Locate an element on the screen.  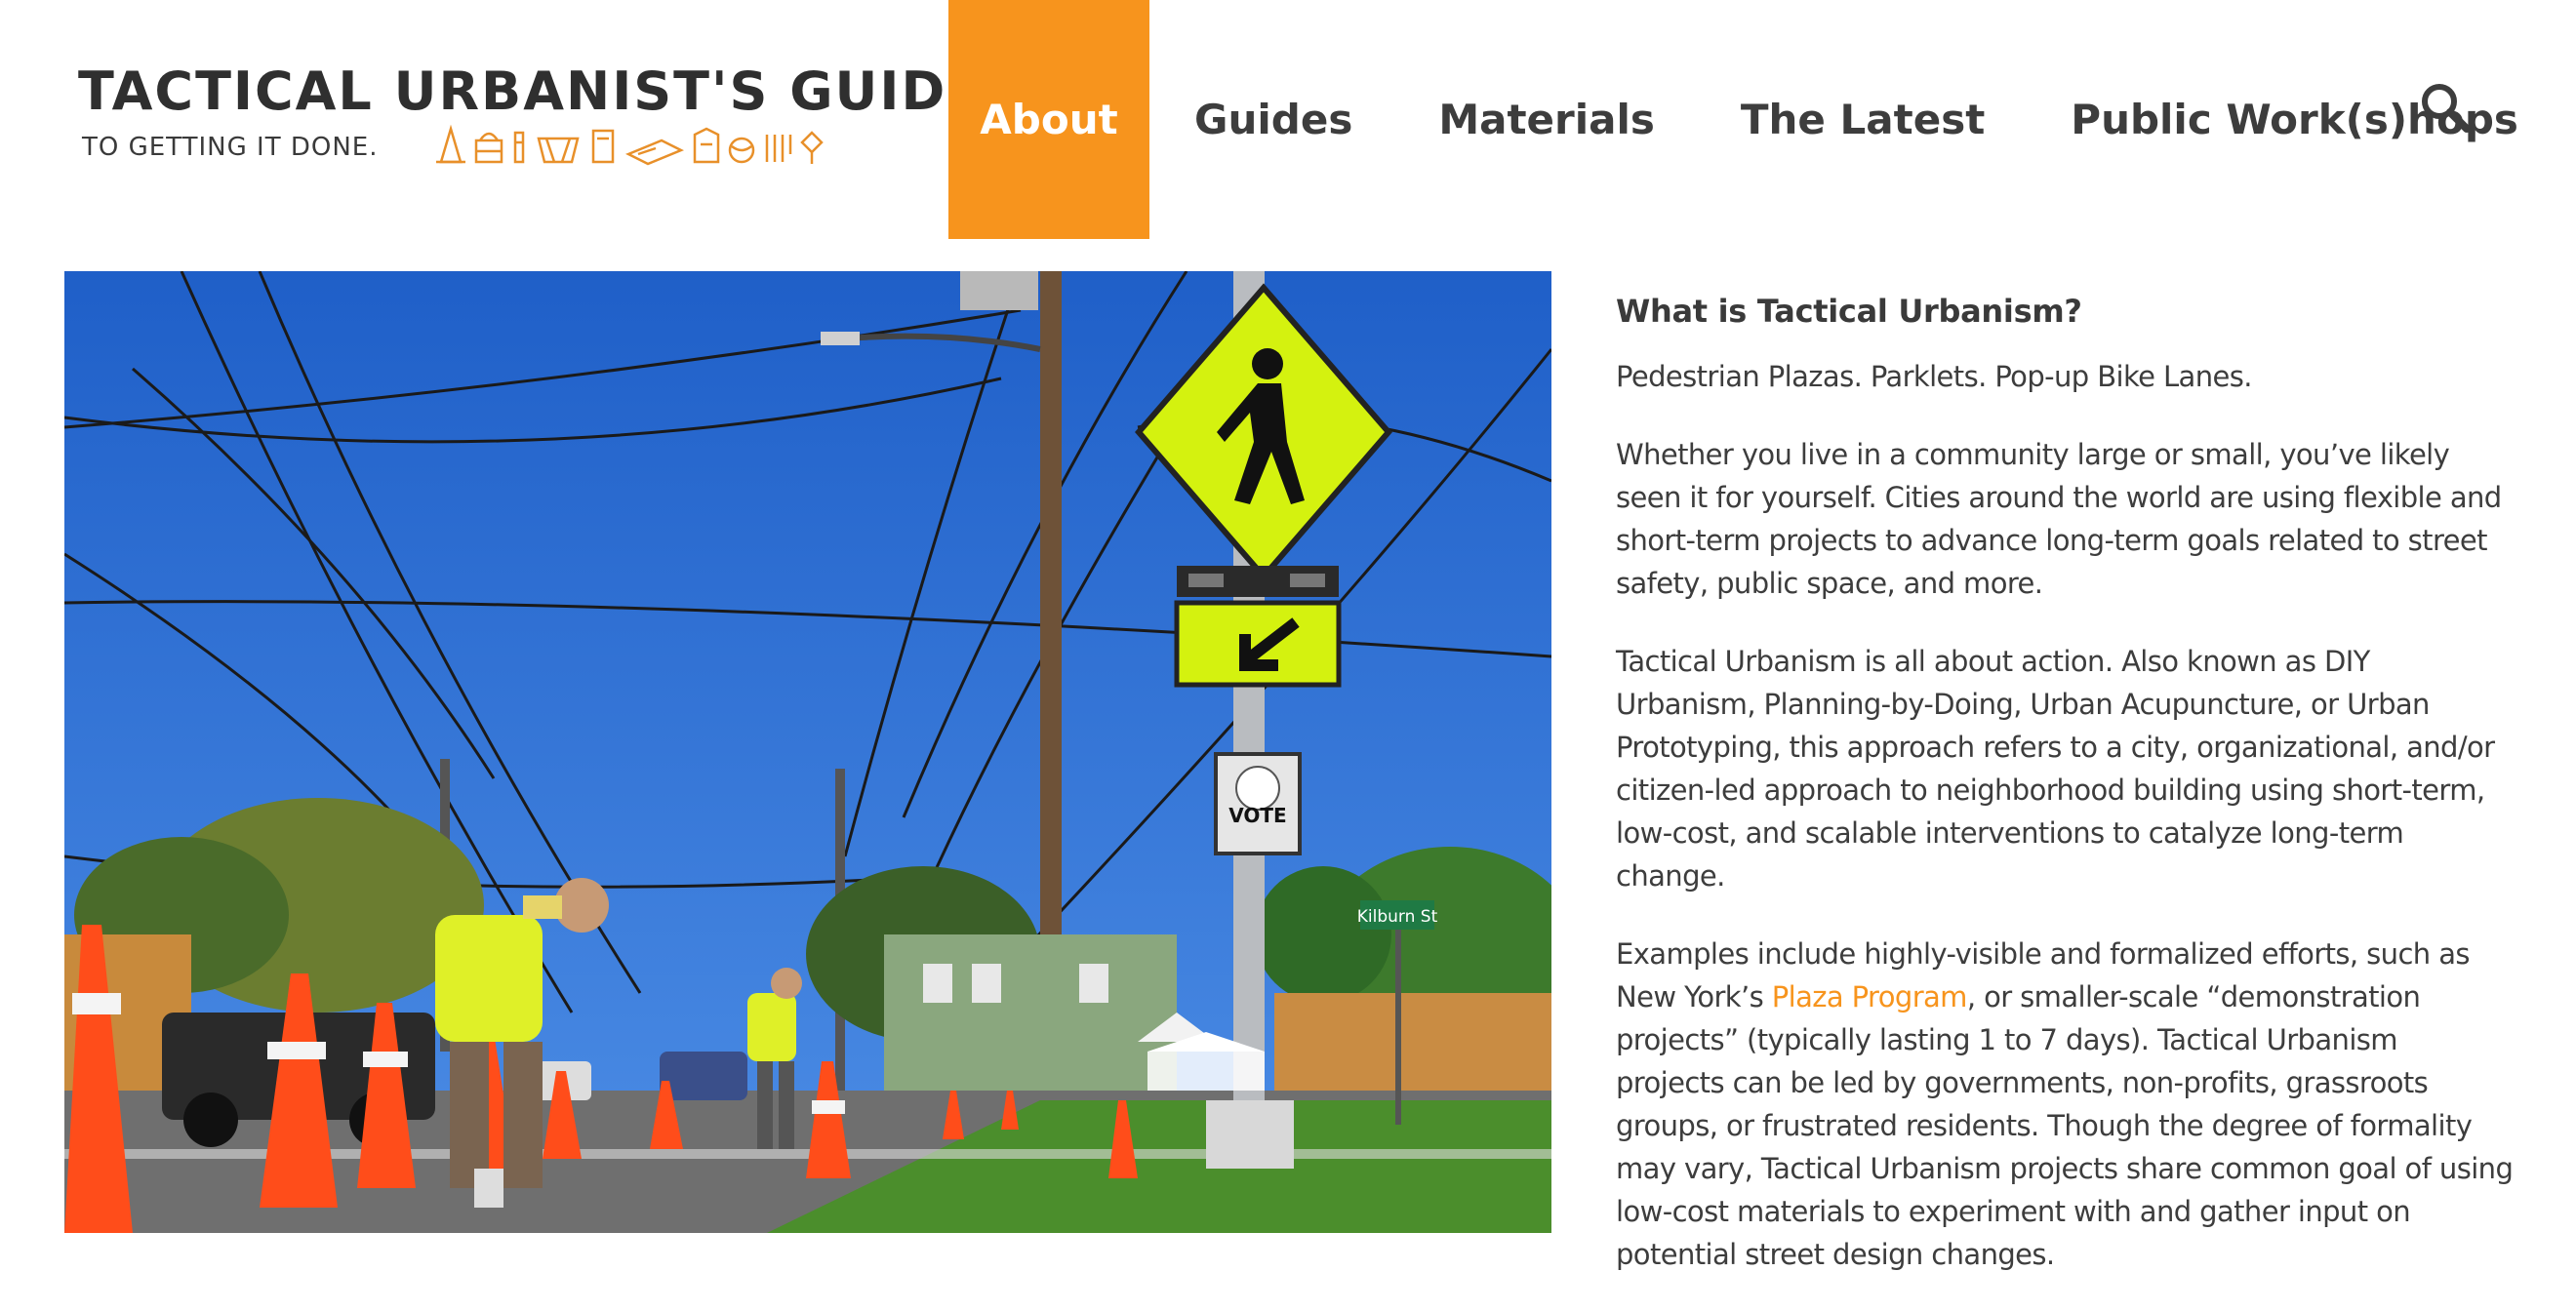
nav-item-guides: Guides is located at coordinates (1272, 120).